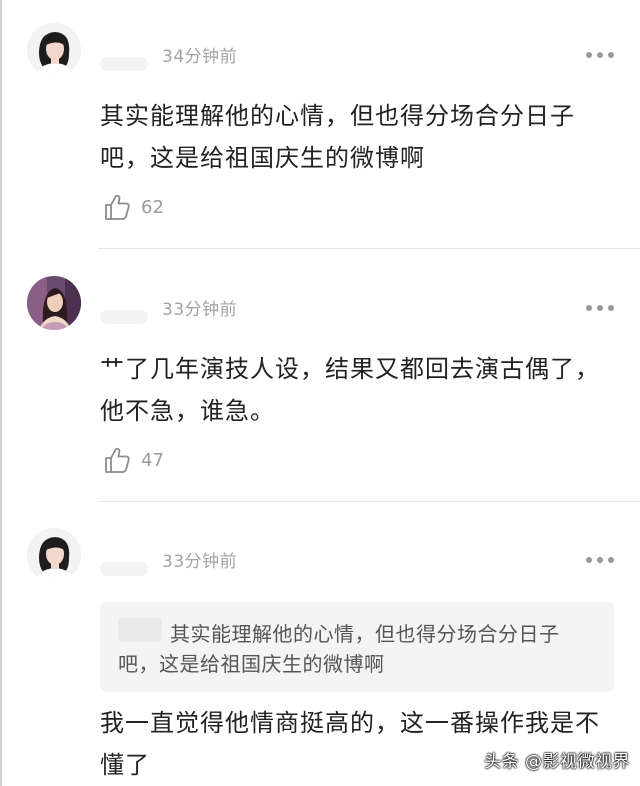 The width and height of the screenshot is (640, 786). Describe the element at coordinates (1, 393) in the screenshot. I see `left-edge-line` at that location.